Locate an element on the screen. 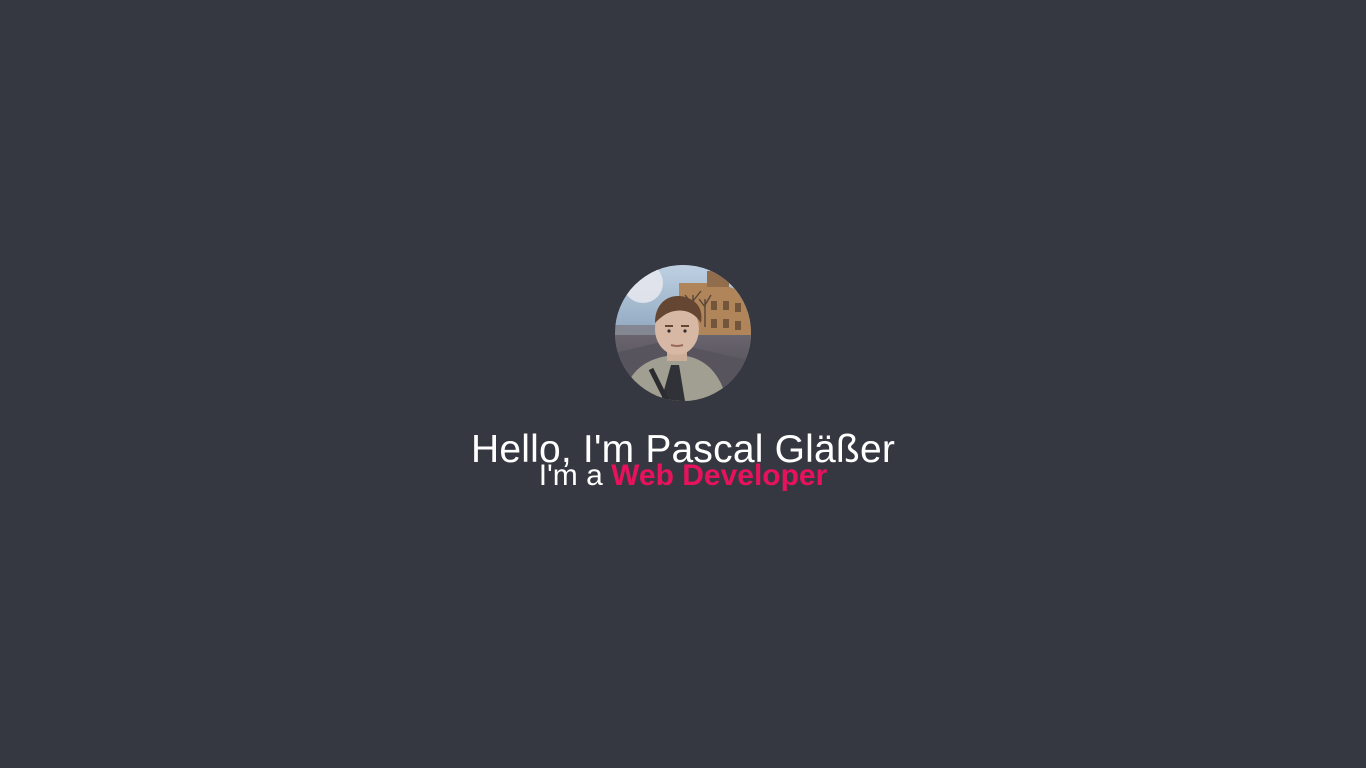 The image size is (1366, 768). avatar-photo is located at coordinates (683, 333).